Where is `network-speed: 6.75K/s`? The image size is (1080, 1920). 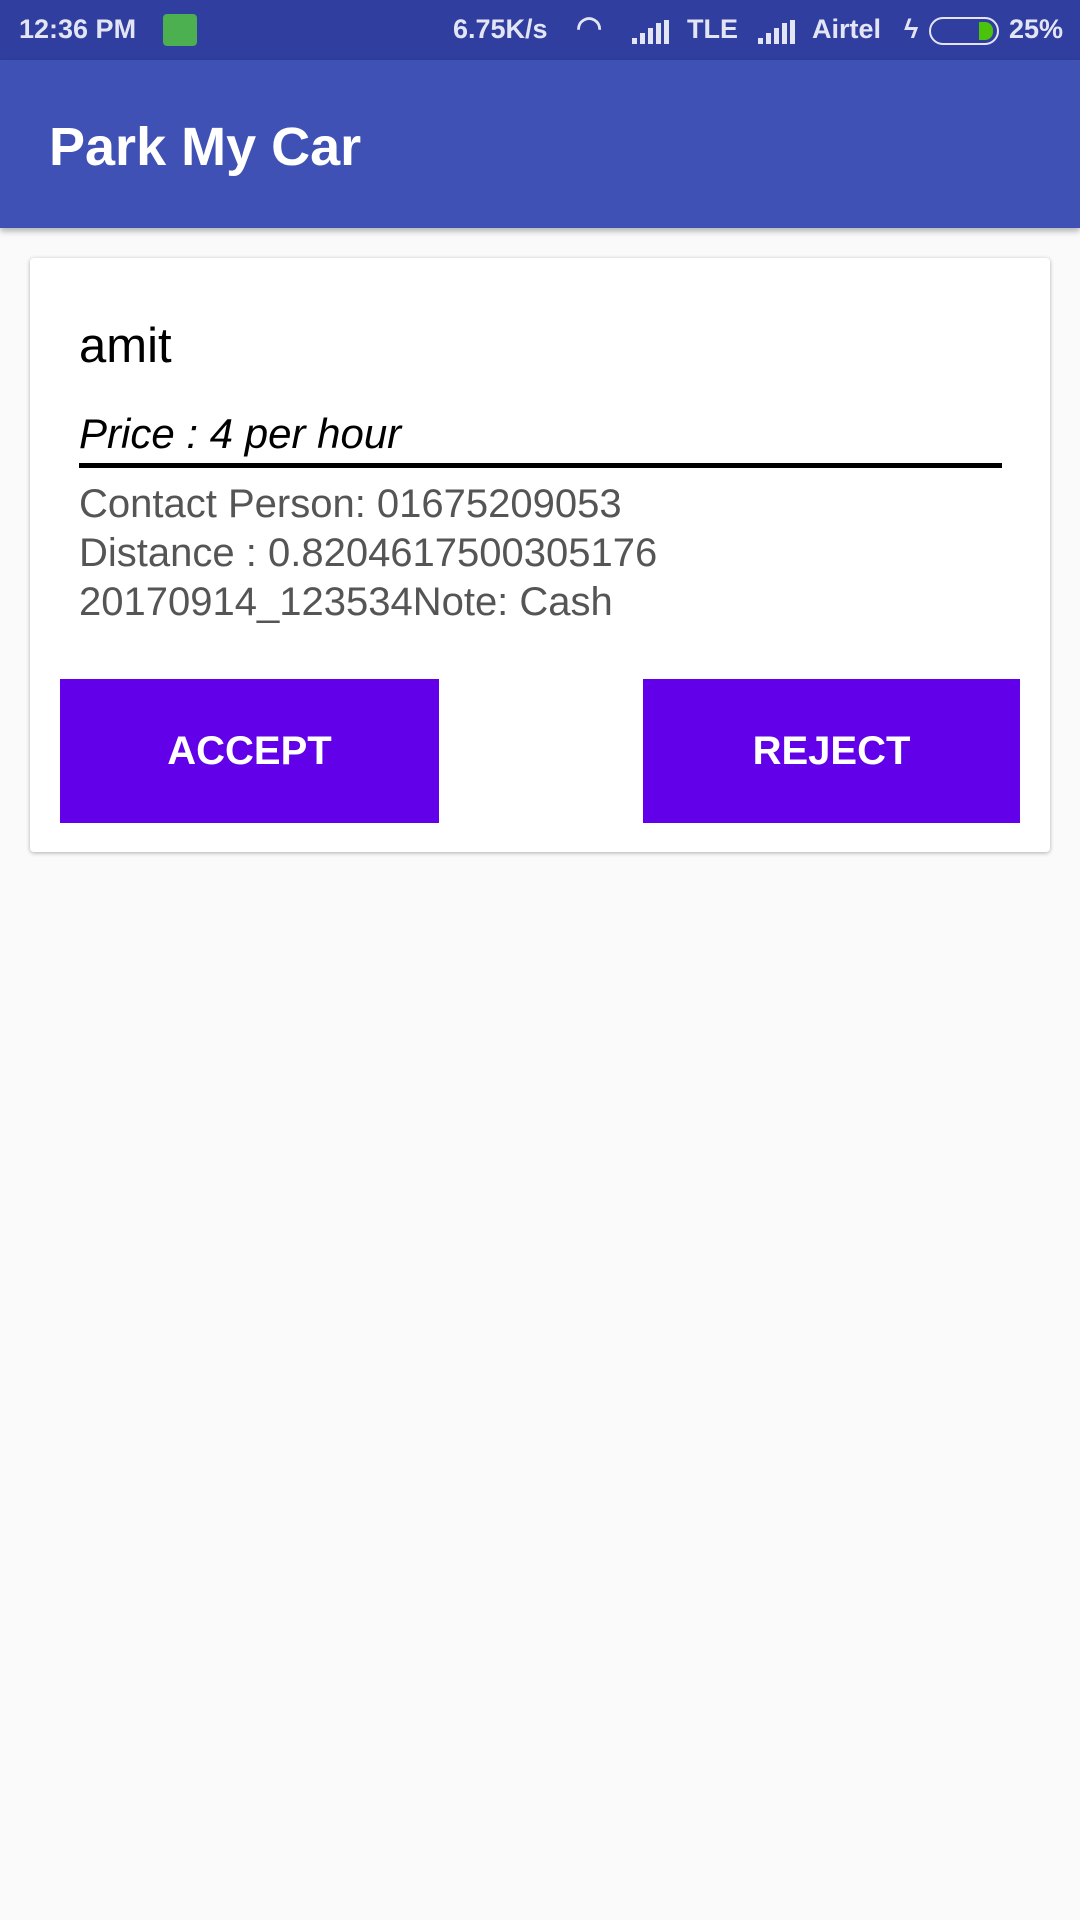
network-speed: 6.75K/s is located at coordinates (500, 29).